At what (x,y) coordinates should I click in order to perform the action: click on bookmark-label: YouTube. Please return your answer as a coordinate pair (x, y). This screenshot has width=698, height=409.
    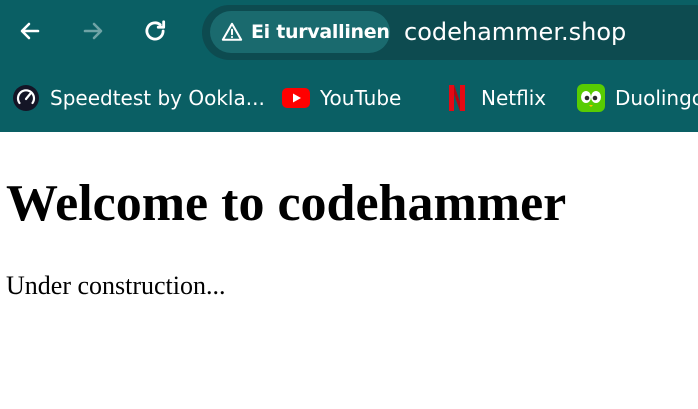
    Looking at the image, I should click on (361, 98).